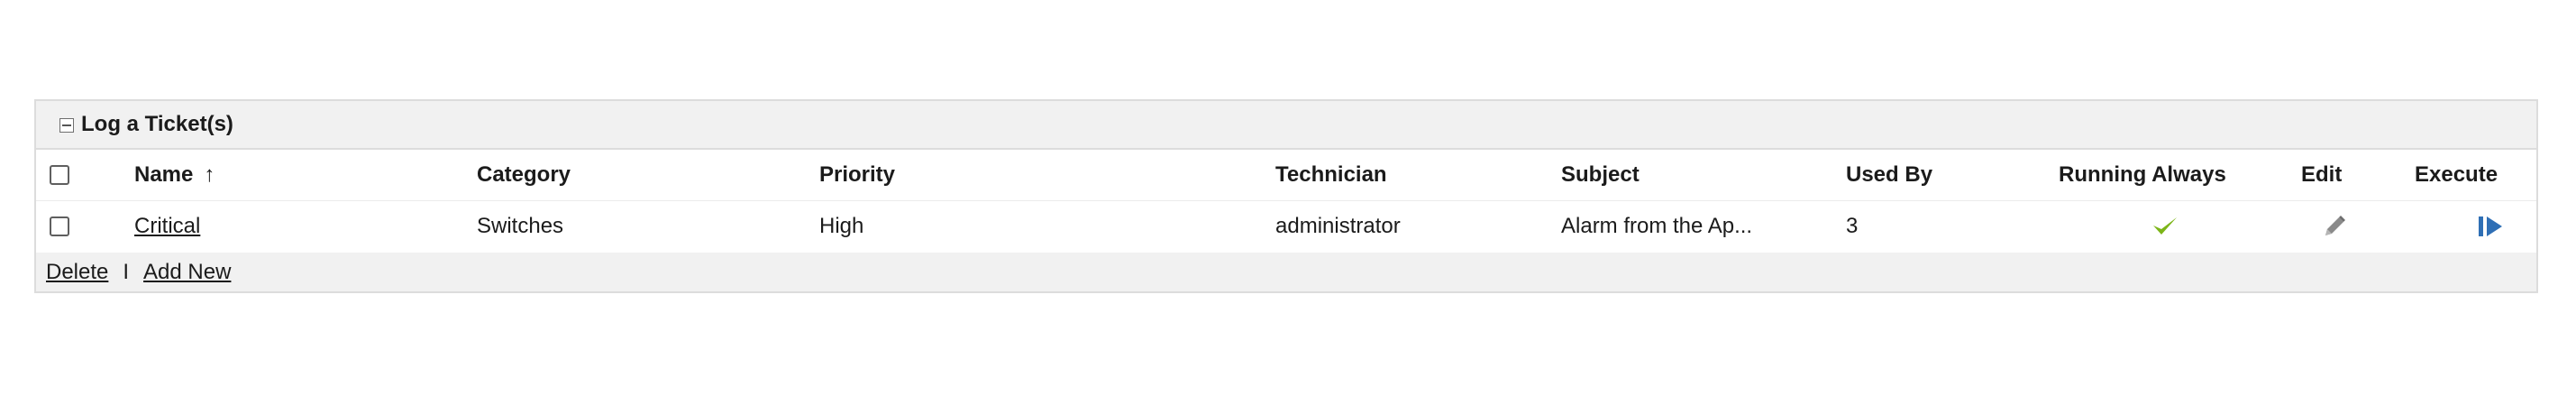 Image resolution: width=2576 pixels, height=396 pixels. Describe the element at coordinates (841, 226) in the screenshot. I see `row-priority: High` at that location.